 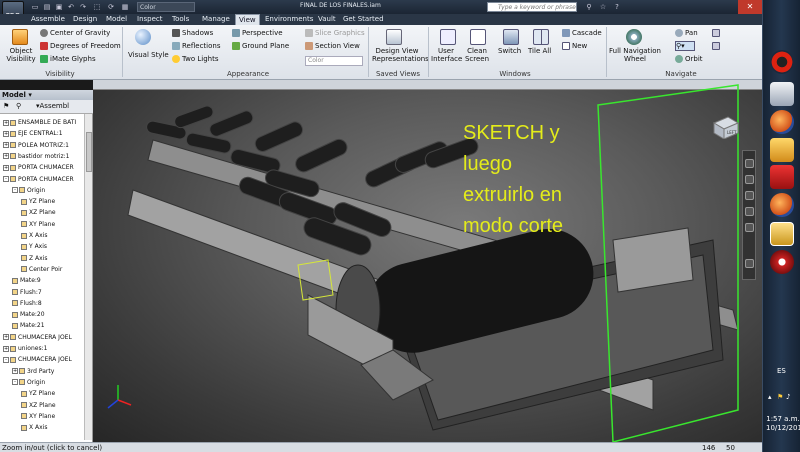 I want to click on tab-model: Model, so click(x=116, y=19).